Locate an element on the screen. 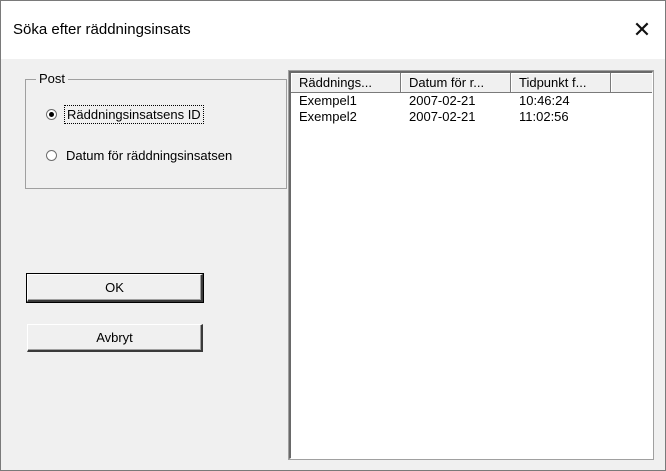 This screenshot has height=471, width=666. groupbox-legend: Post is located at coordinates (52, 78).